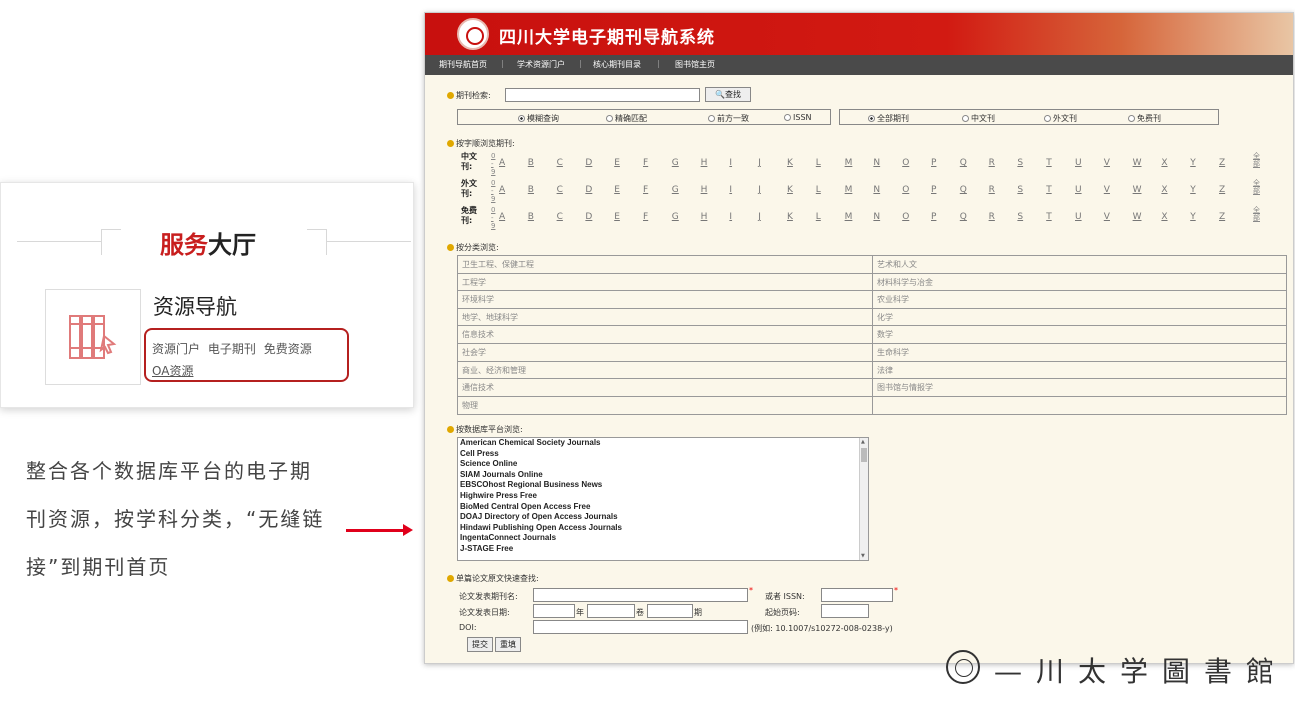 Image resolution: width=1295 pixels, height=702 pixels. What do you see at coordinates (665, 317) in the screenshot?
I see `category-link: 地学、地球科学` at bounding box center [665, 317].